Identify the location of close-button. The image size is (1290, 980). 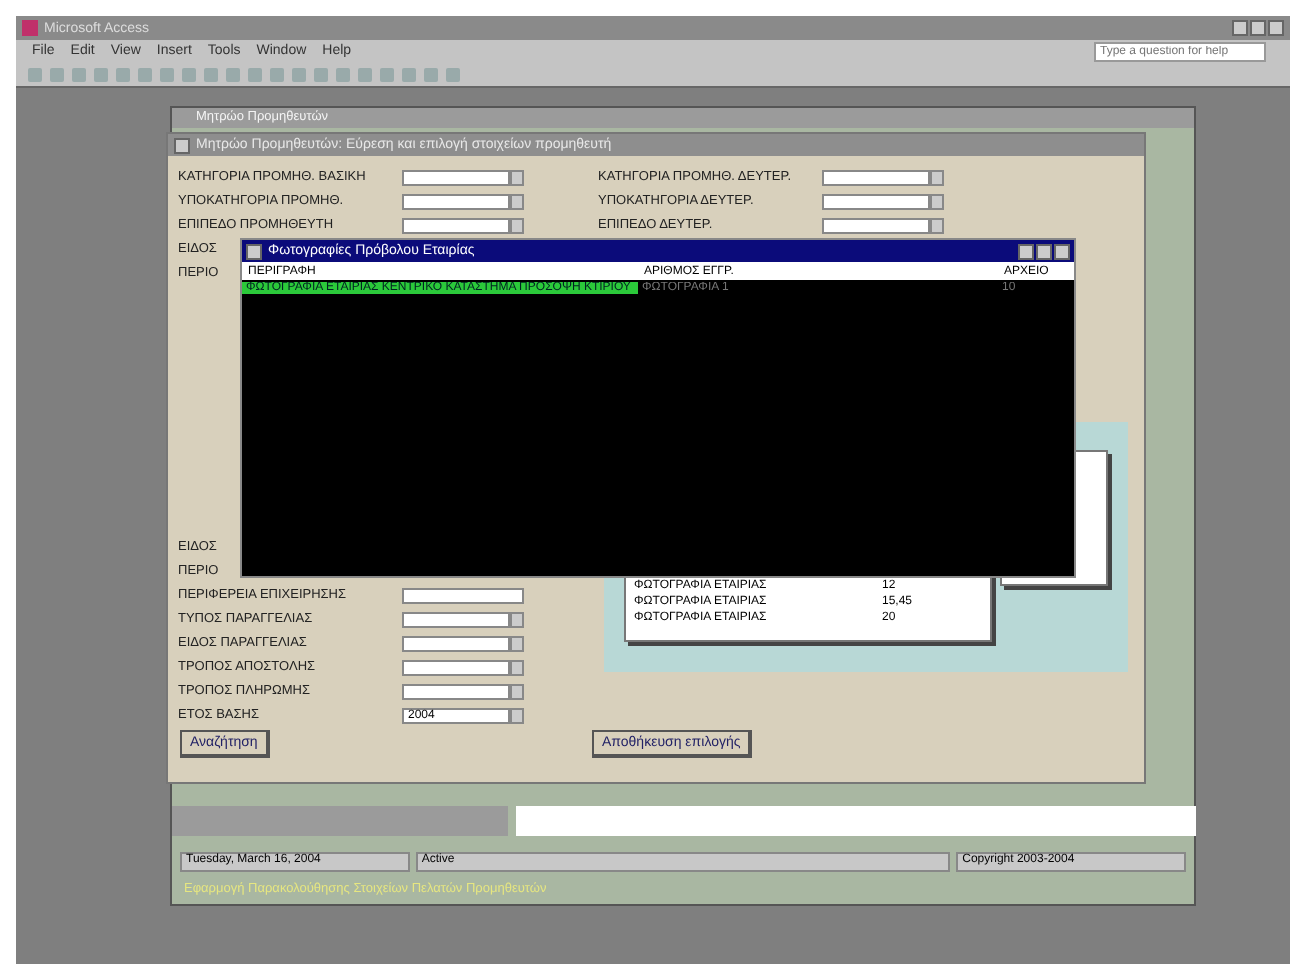
(1062, 251).